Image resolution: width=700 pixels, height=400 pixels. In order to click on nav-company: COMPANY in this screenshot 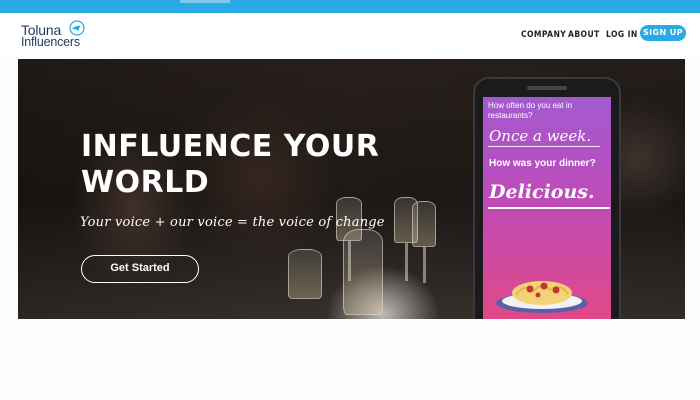, I will do `click(543, 35)`.